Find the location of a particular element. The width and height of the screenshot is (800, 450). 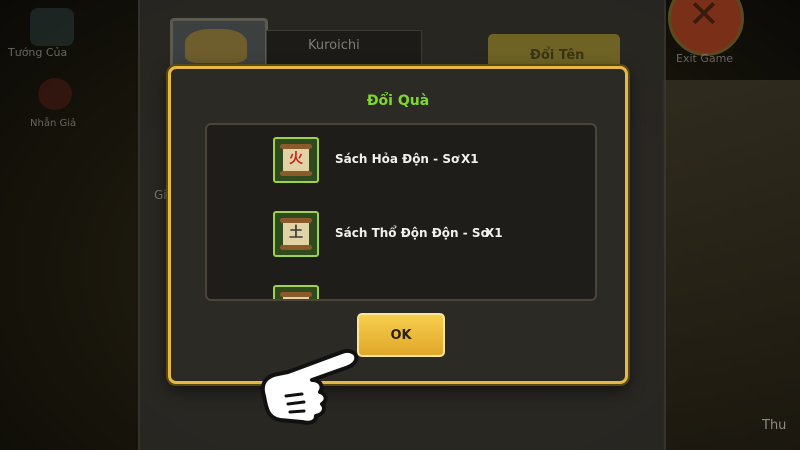

earth-glyph-icon: 土 is located at coordinates (296, 233).